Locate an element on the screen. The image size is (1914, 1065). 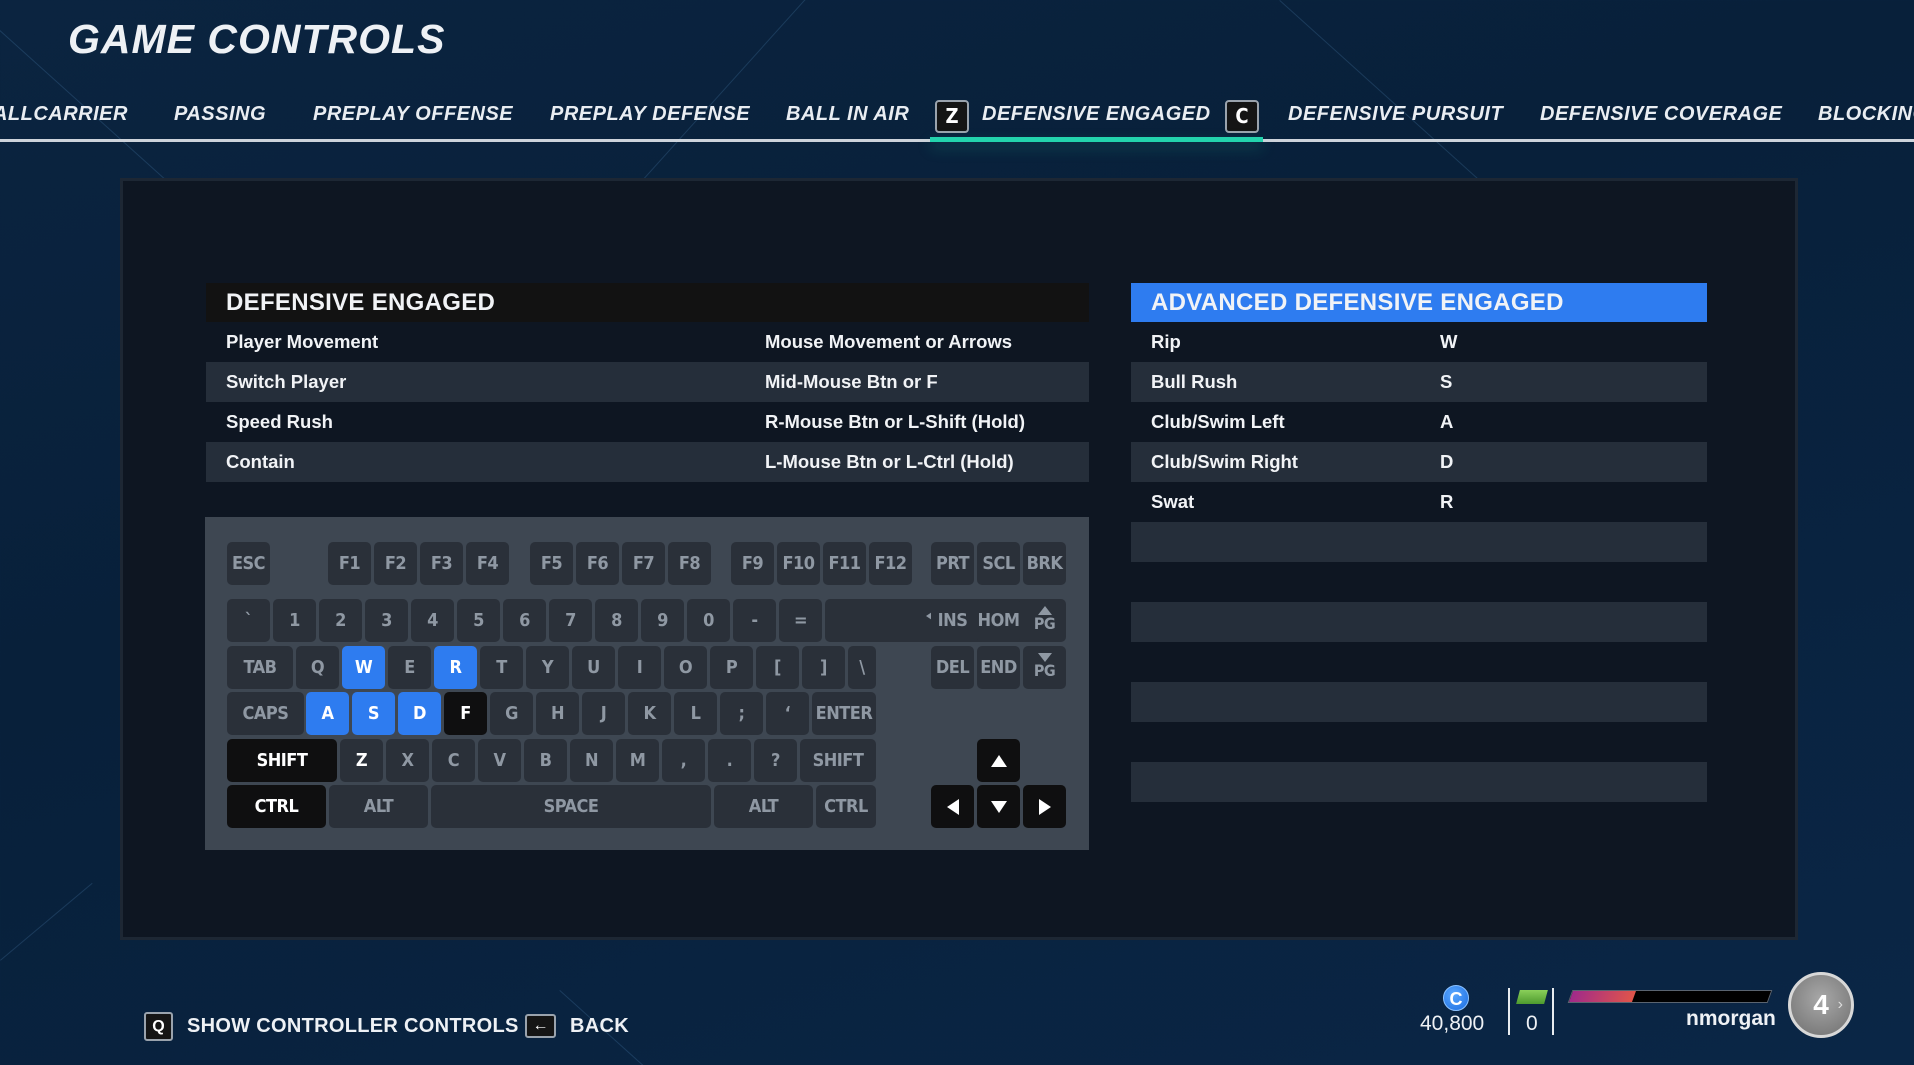
key-slash: ? is located at coordinates (775, 760).